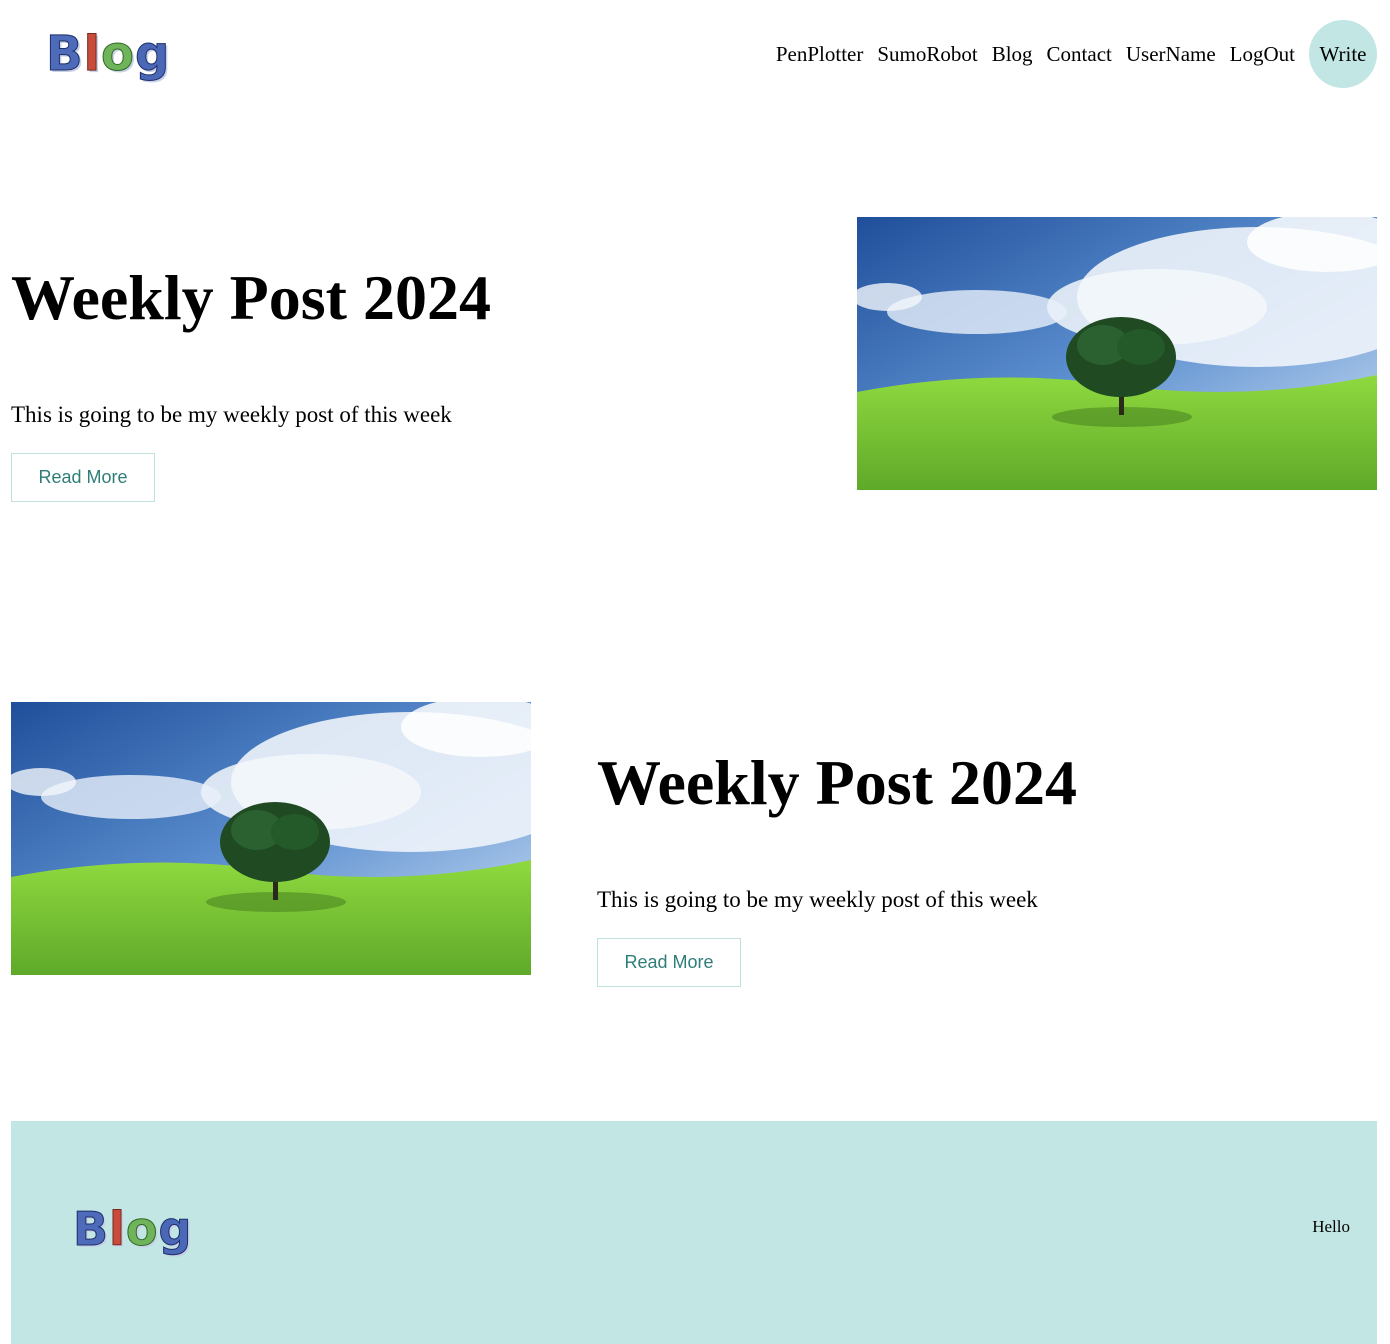 This screenshot has height=1344, width=1390. Describe the element at coordinates (1012, 54) in the screenshot. I see `nav-link-blog: Blog` at that location.